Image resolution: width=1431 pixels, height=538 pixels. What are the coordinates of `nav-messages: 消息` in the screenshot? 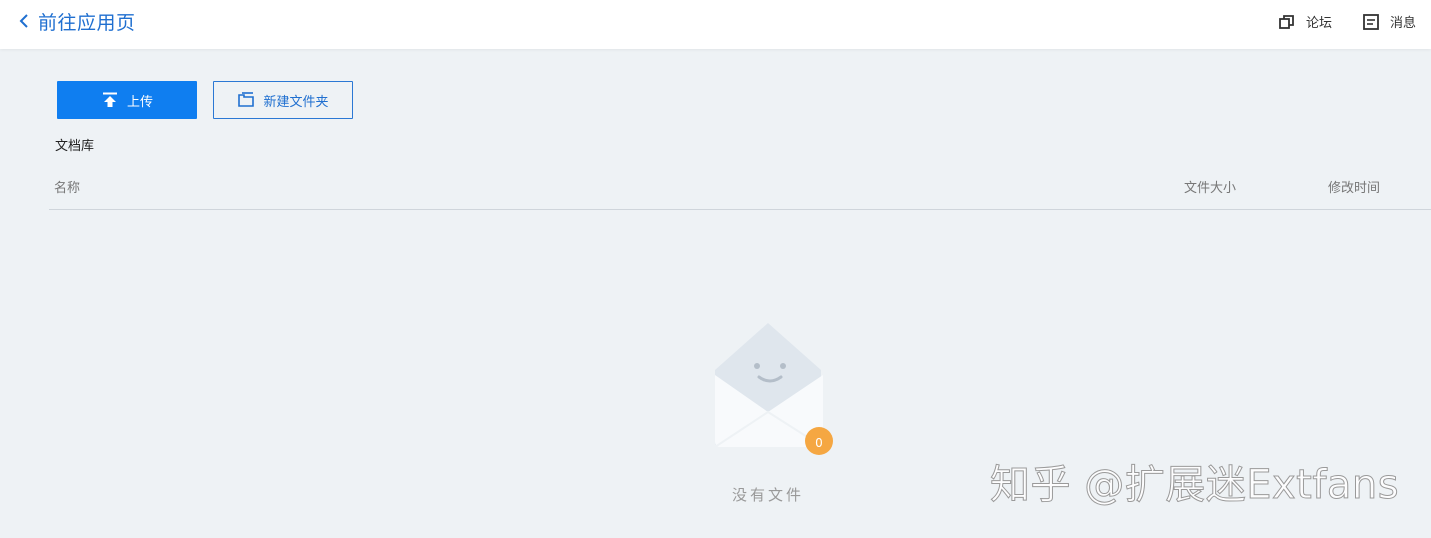 It's located at (1389, 21).